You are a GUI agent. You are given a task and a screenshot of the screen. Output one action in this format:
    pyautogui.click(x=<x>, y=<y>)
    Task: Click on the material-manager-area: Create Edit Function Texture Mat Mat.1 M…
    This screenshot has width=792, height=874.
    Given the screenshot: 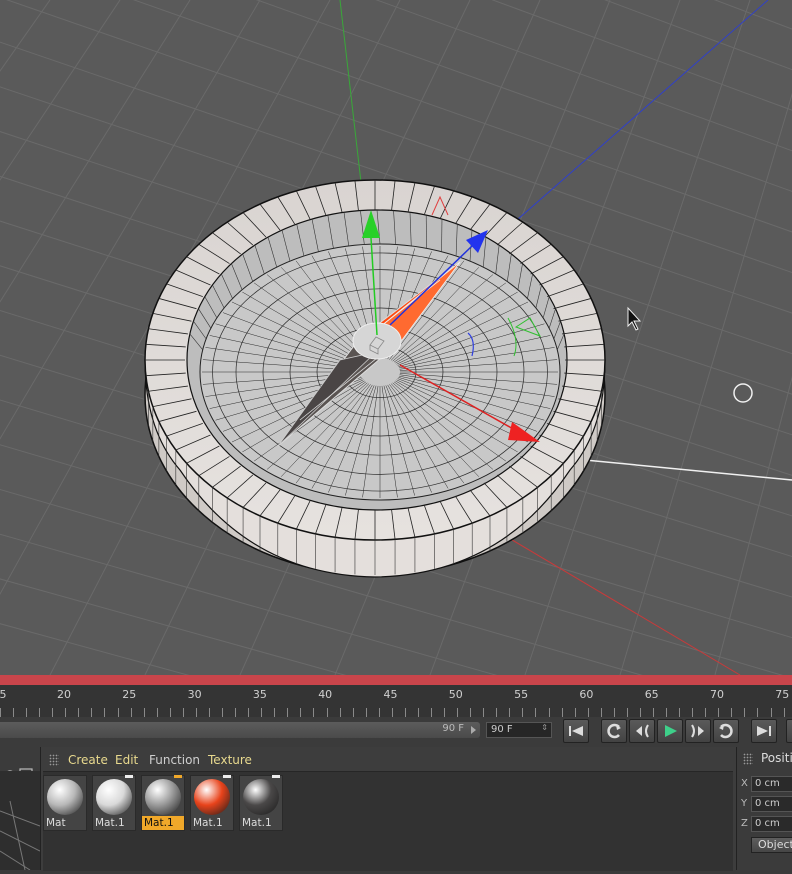 What is the action you would take?
    pyautogui.click(x=396, y=808)
    